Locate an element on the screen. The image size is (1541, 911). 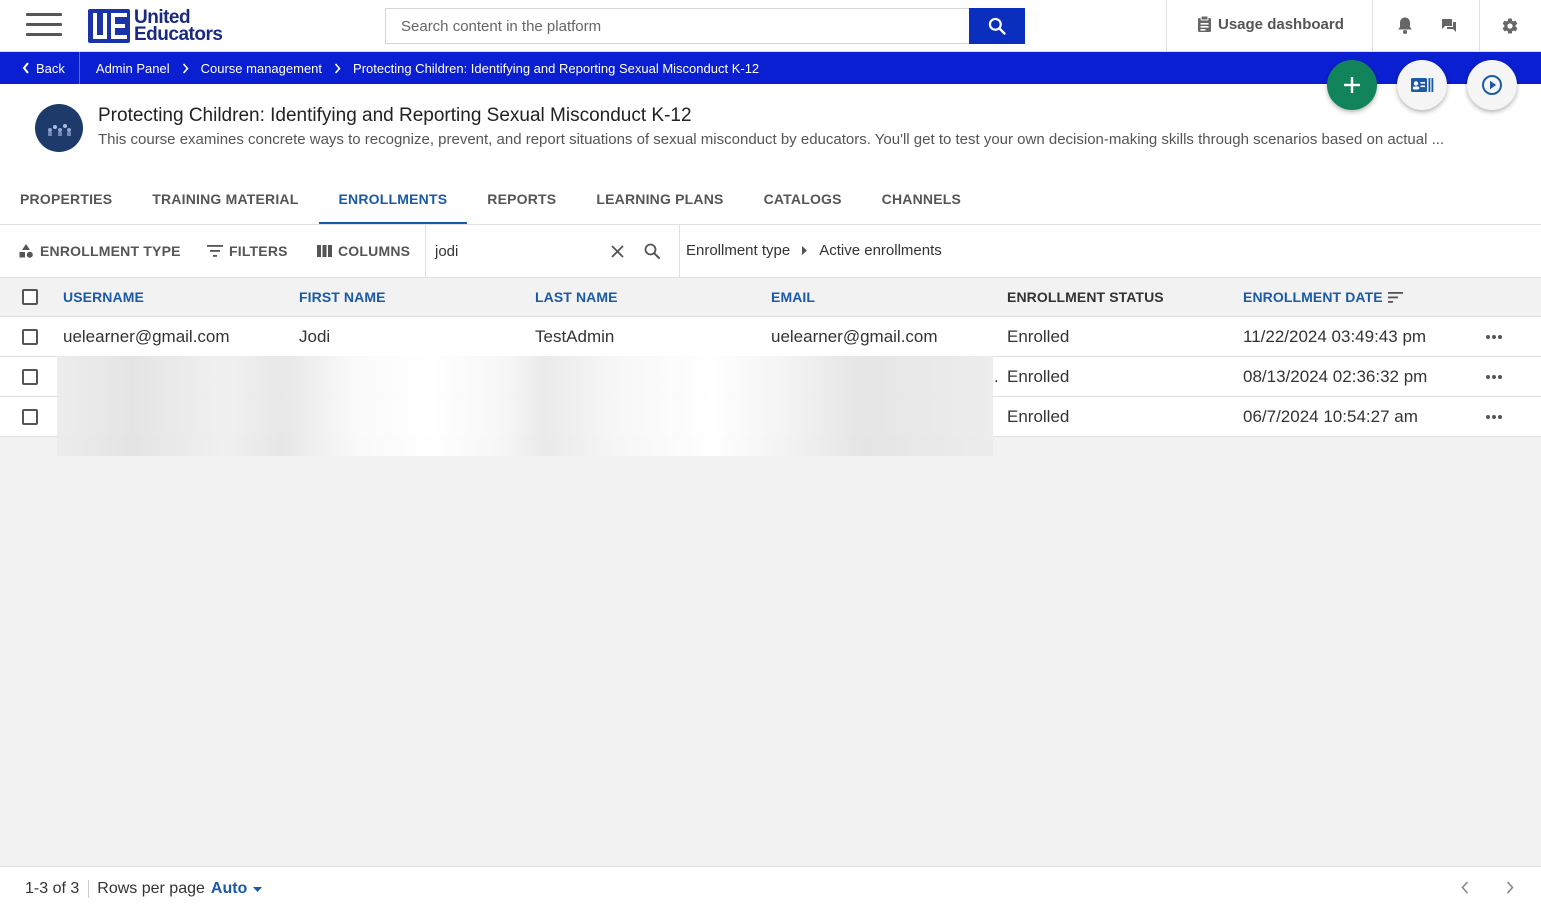
filter-icon is located at coordinates (215, 251).